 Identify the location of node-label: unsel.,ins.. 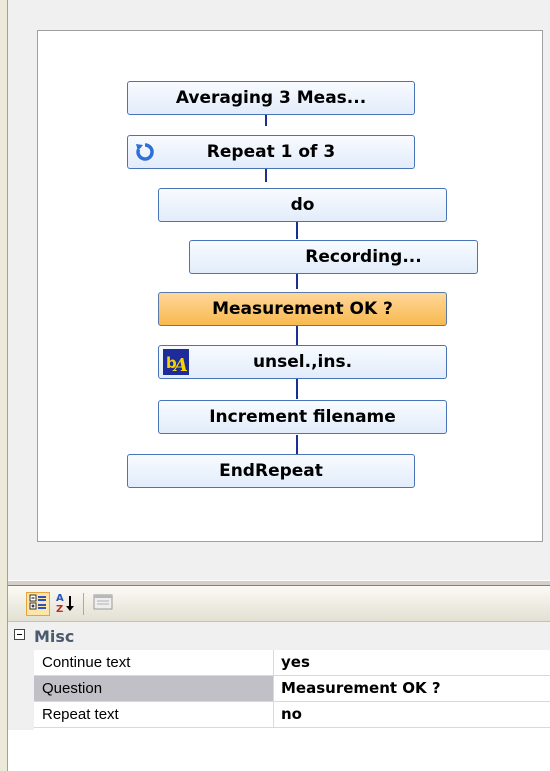
(302, 362).